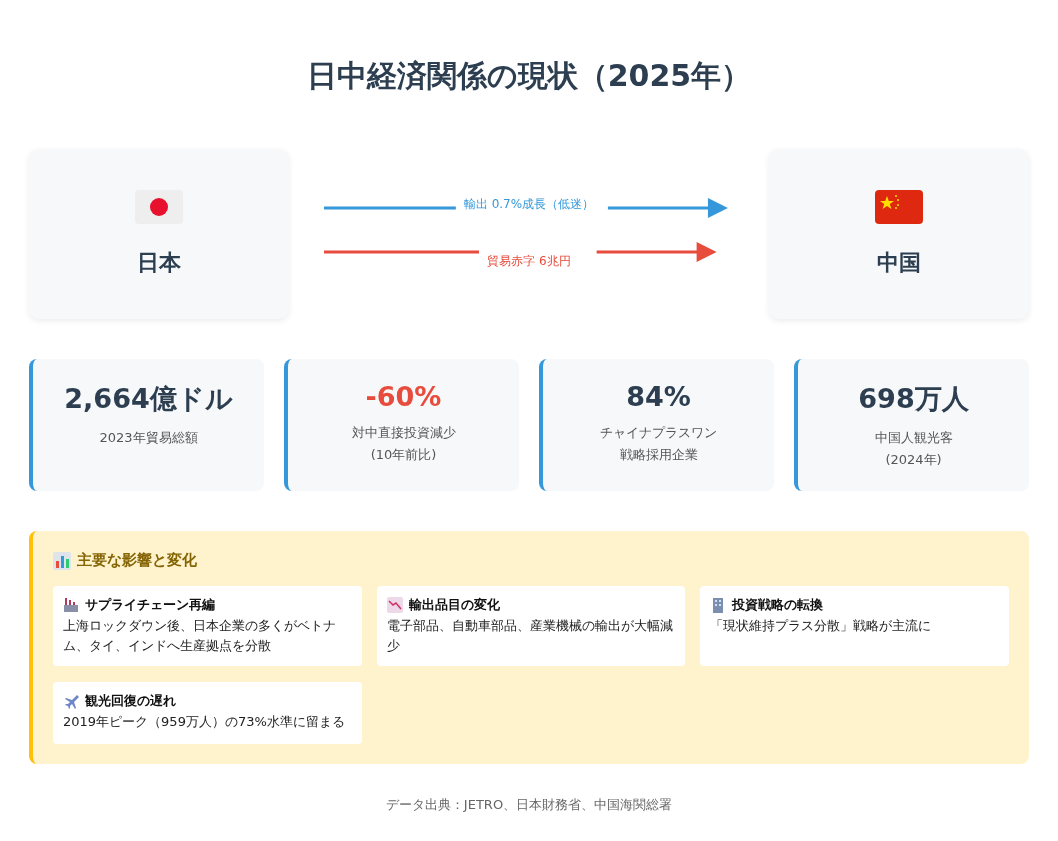 The width and height of the screenshot is (1058, 841). Describe the element at coordinates (130, 701) in the screenshot. I see `impact-title: 観光回復の遅れ` at that location.